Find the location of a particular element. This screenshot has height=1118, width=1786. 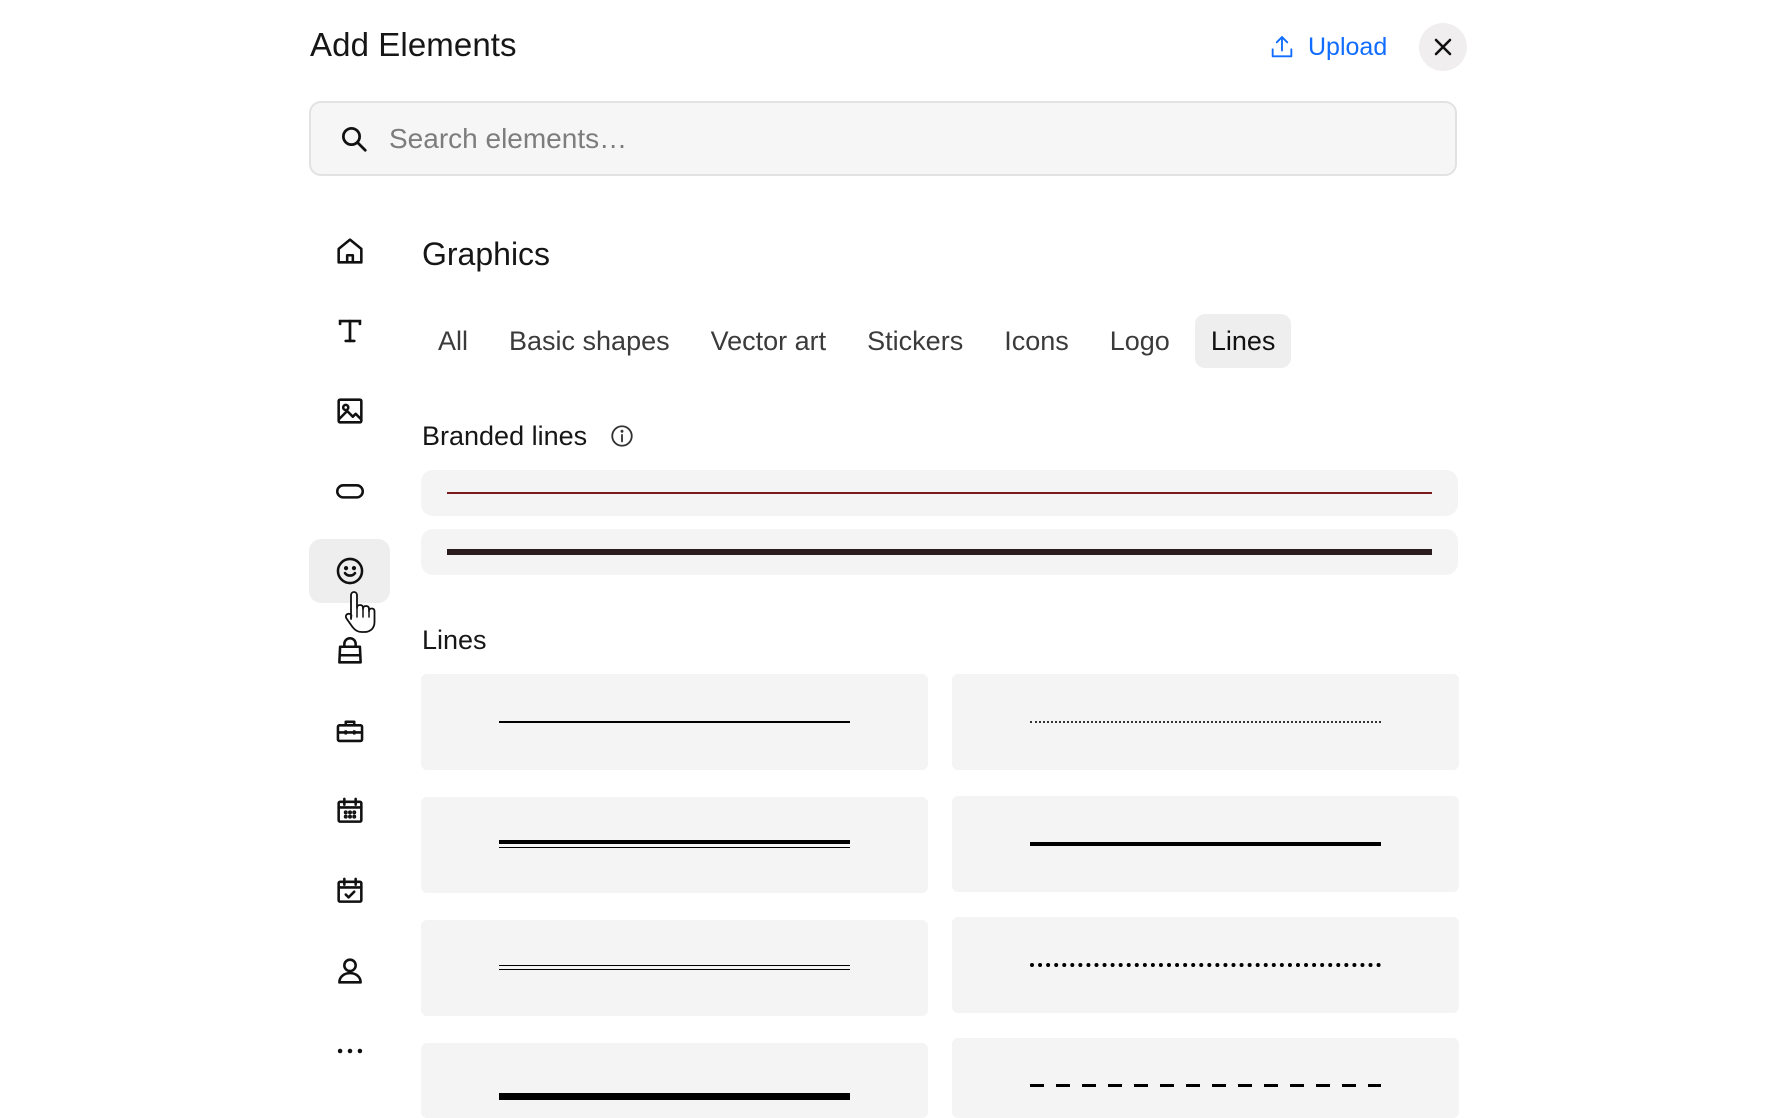

hand-cursor-icon is located at coordinates (360, 612).